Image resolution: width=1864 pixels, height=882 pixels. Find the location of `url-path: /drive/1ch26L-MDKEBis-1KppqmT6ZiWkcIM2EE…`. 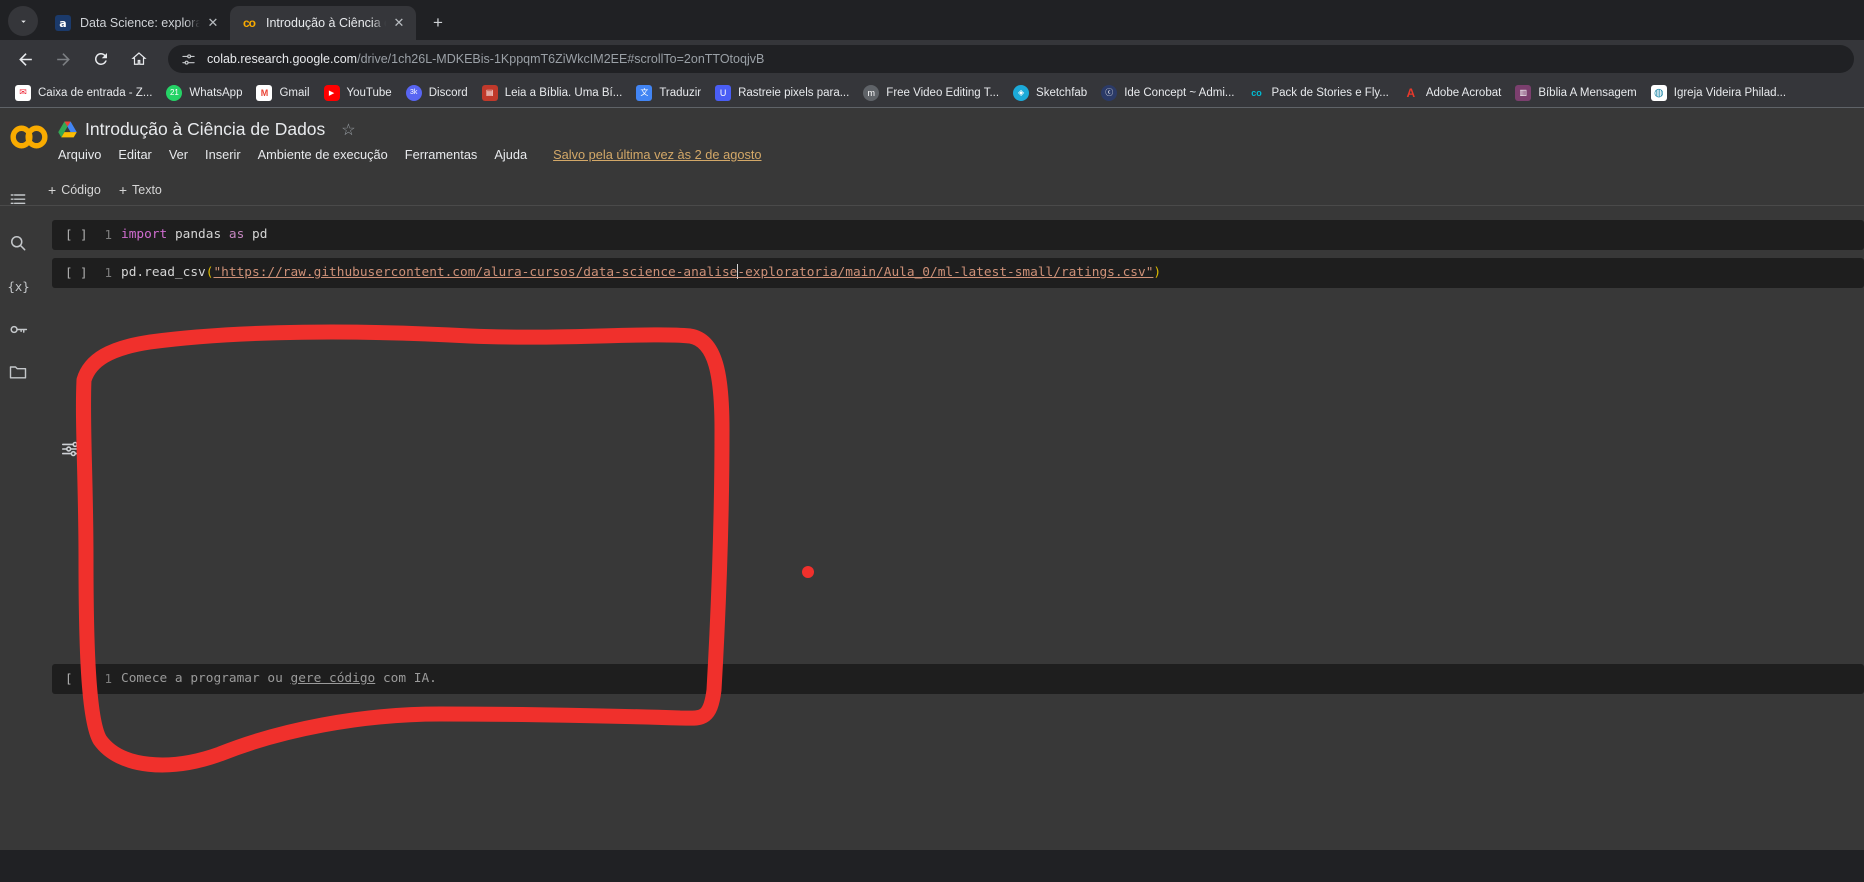

url-path: /drive/1ch26L-MDKEBis-1KppqmT6ZiWkcIM2EE… is located at coordinates (561, 59).